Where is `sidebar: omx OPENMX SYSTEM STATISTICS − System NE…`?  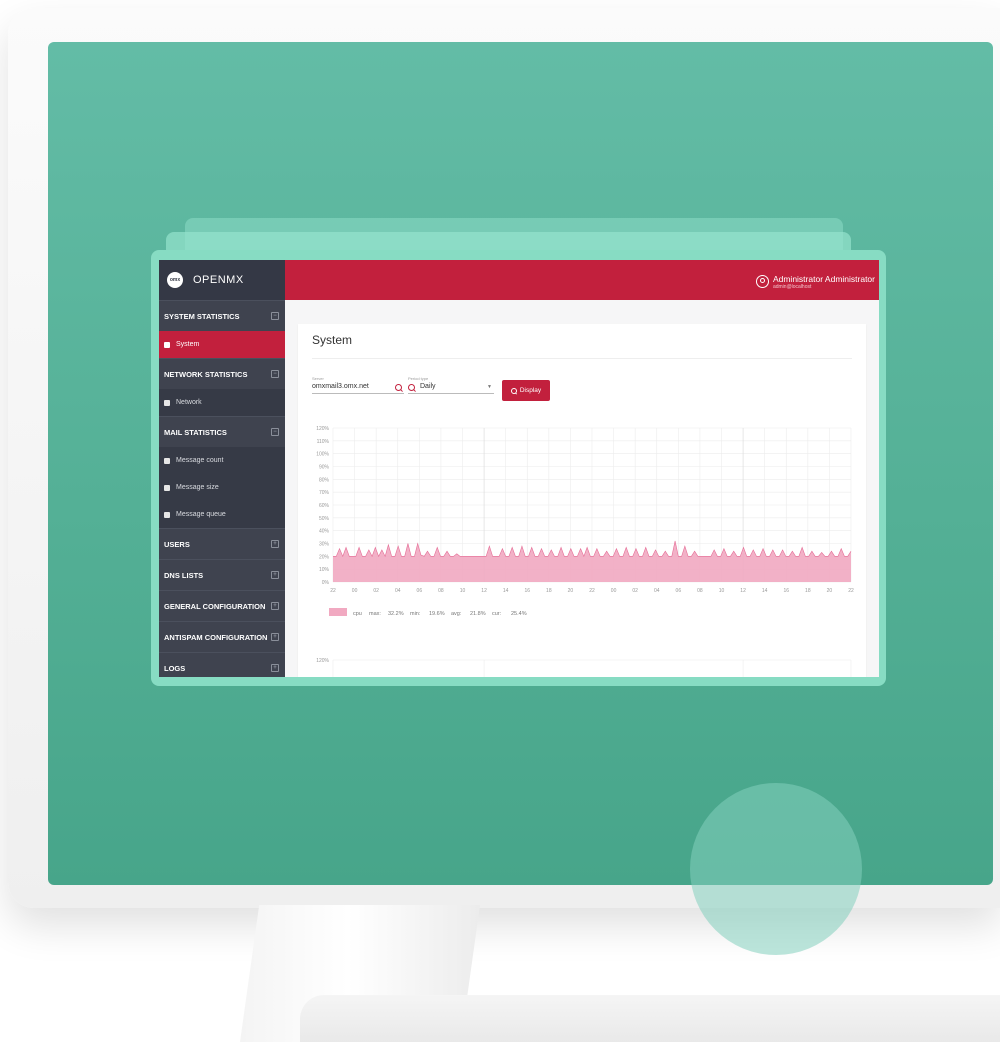
sidebar: omx OPENMX SYSTEM STATISTICS − System NE… is located at coordinates (222, 468).